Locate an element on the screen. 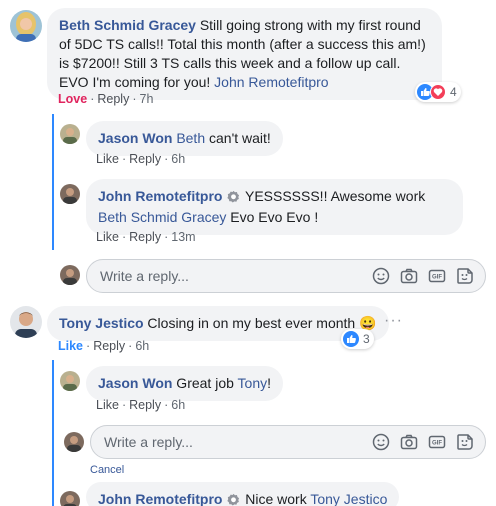  reply-bubble-jason: Jason Won Great job Tony! is located at coordinates (185, 383).